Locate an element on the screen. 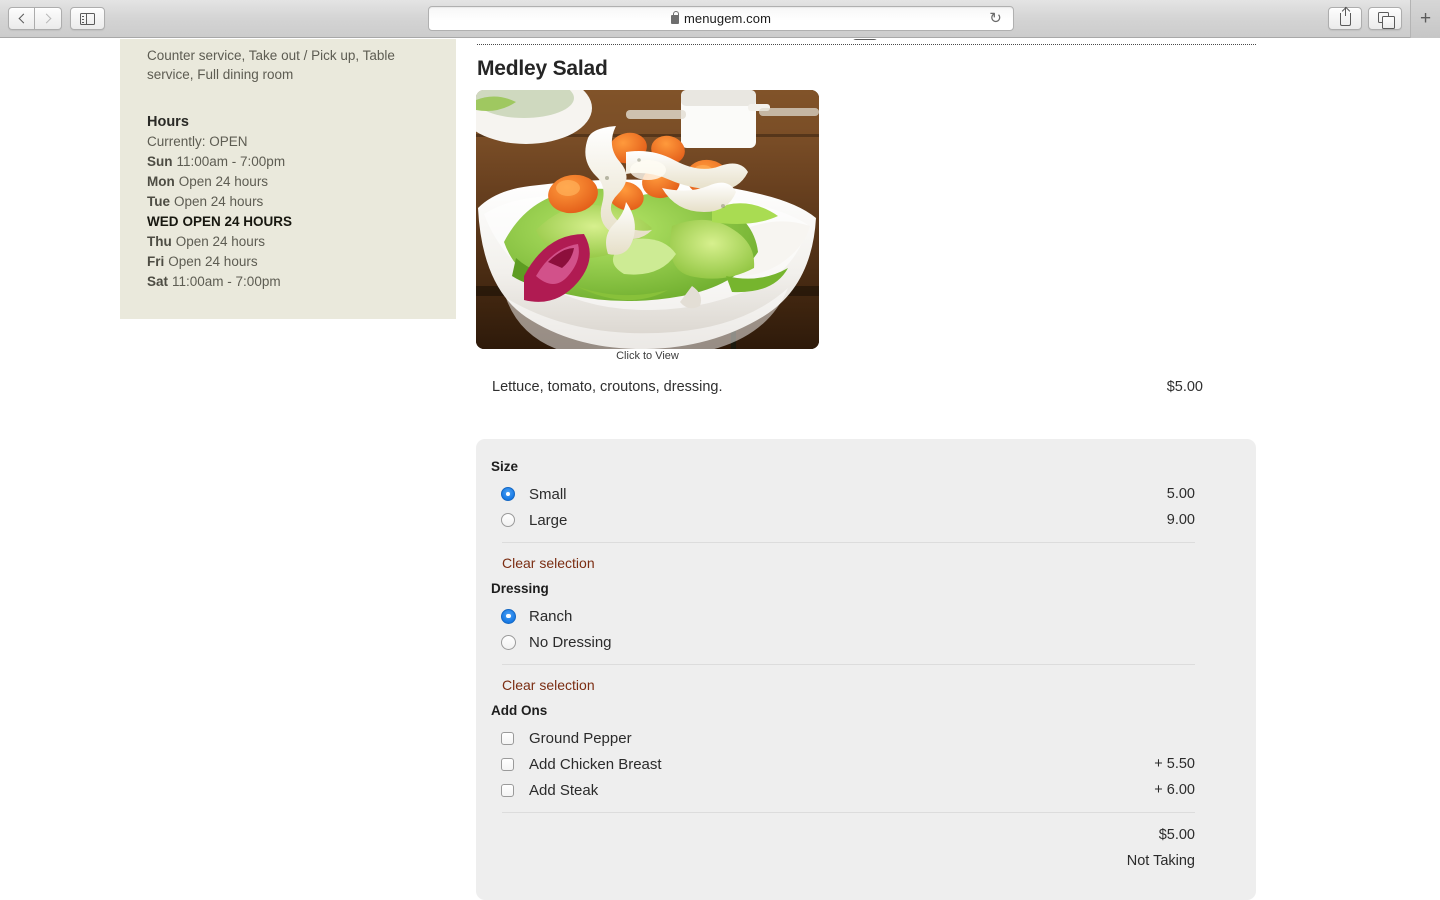 The image size is (1440, 900). option-group-dressing: Dressing Ranch No Dressing Clear selection is located at coordinates (861, 638).